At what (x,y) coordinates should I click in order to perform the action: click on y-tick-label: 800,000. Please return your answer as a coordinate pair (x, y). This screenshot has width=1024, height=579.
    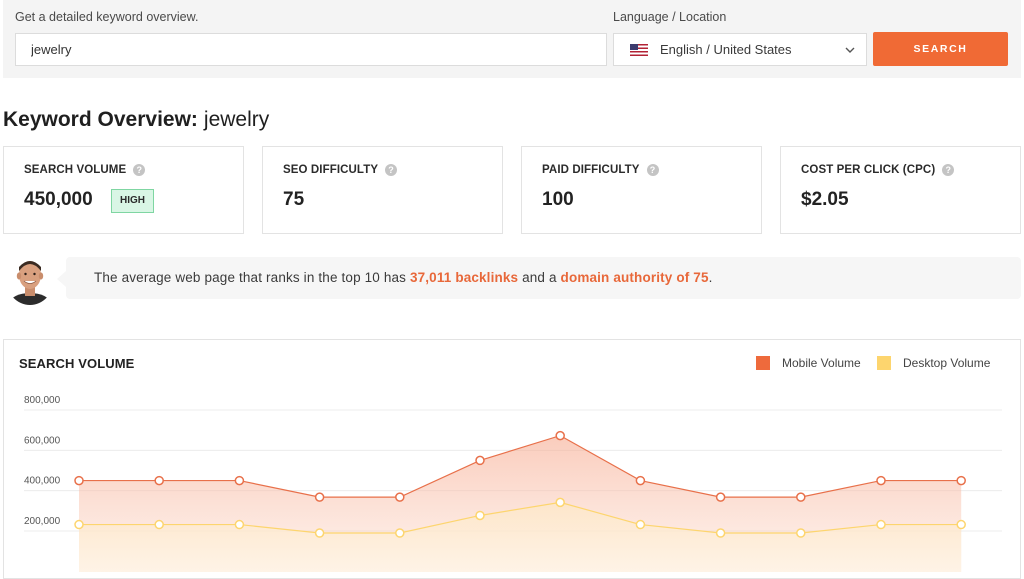
    Looking at the image, I should click on (42, 400).